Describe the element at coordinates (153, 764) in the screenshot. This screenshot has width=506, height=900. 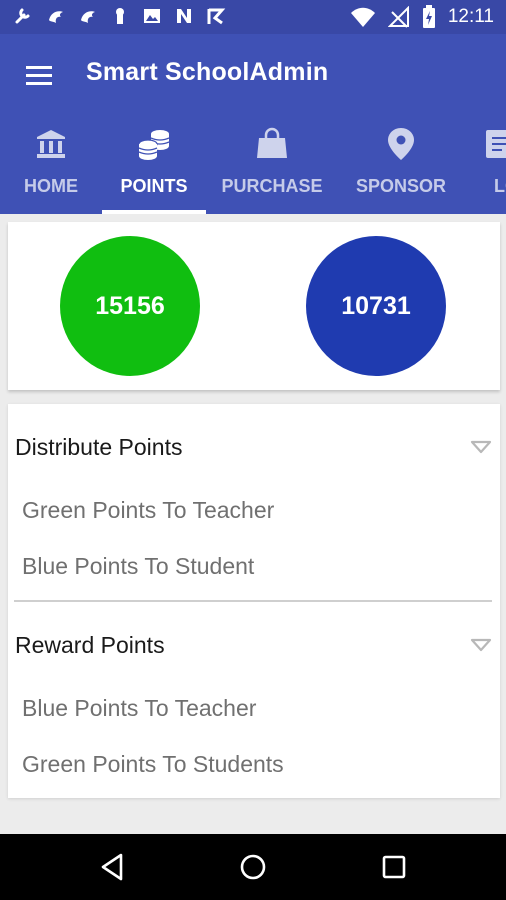
I see `green-points-to-students: Green Points To Students` at that location.